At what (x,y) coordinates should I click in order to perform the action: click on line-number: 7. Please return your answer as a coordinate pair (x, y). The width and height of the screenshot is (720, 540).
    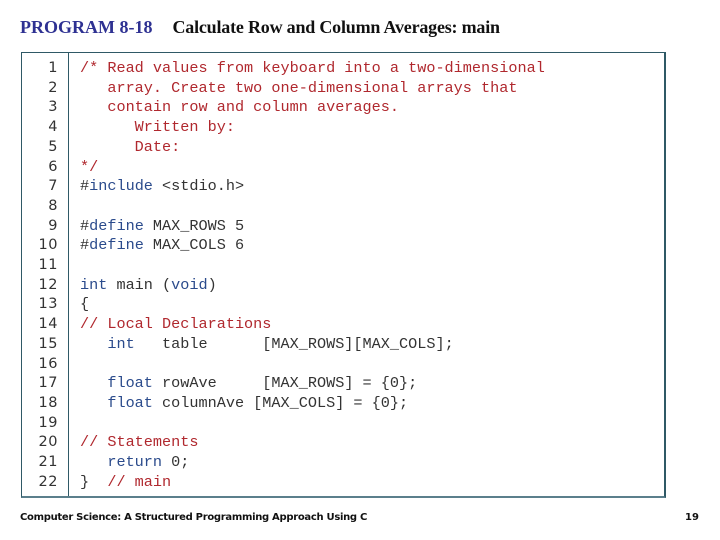
    Looking at the image, I should click on (53, 186).